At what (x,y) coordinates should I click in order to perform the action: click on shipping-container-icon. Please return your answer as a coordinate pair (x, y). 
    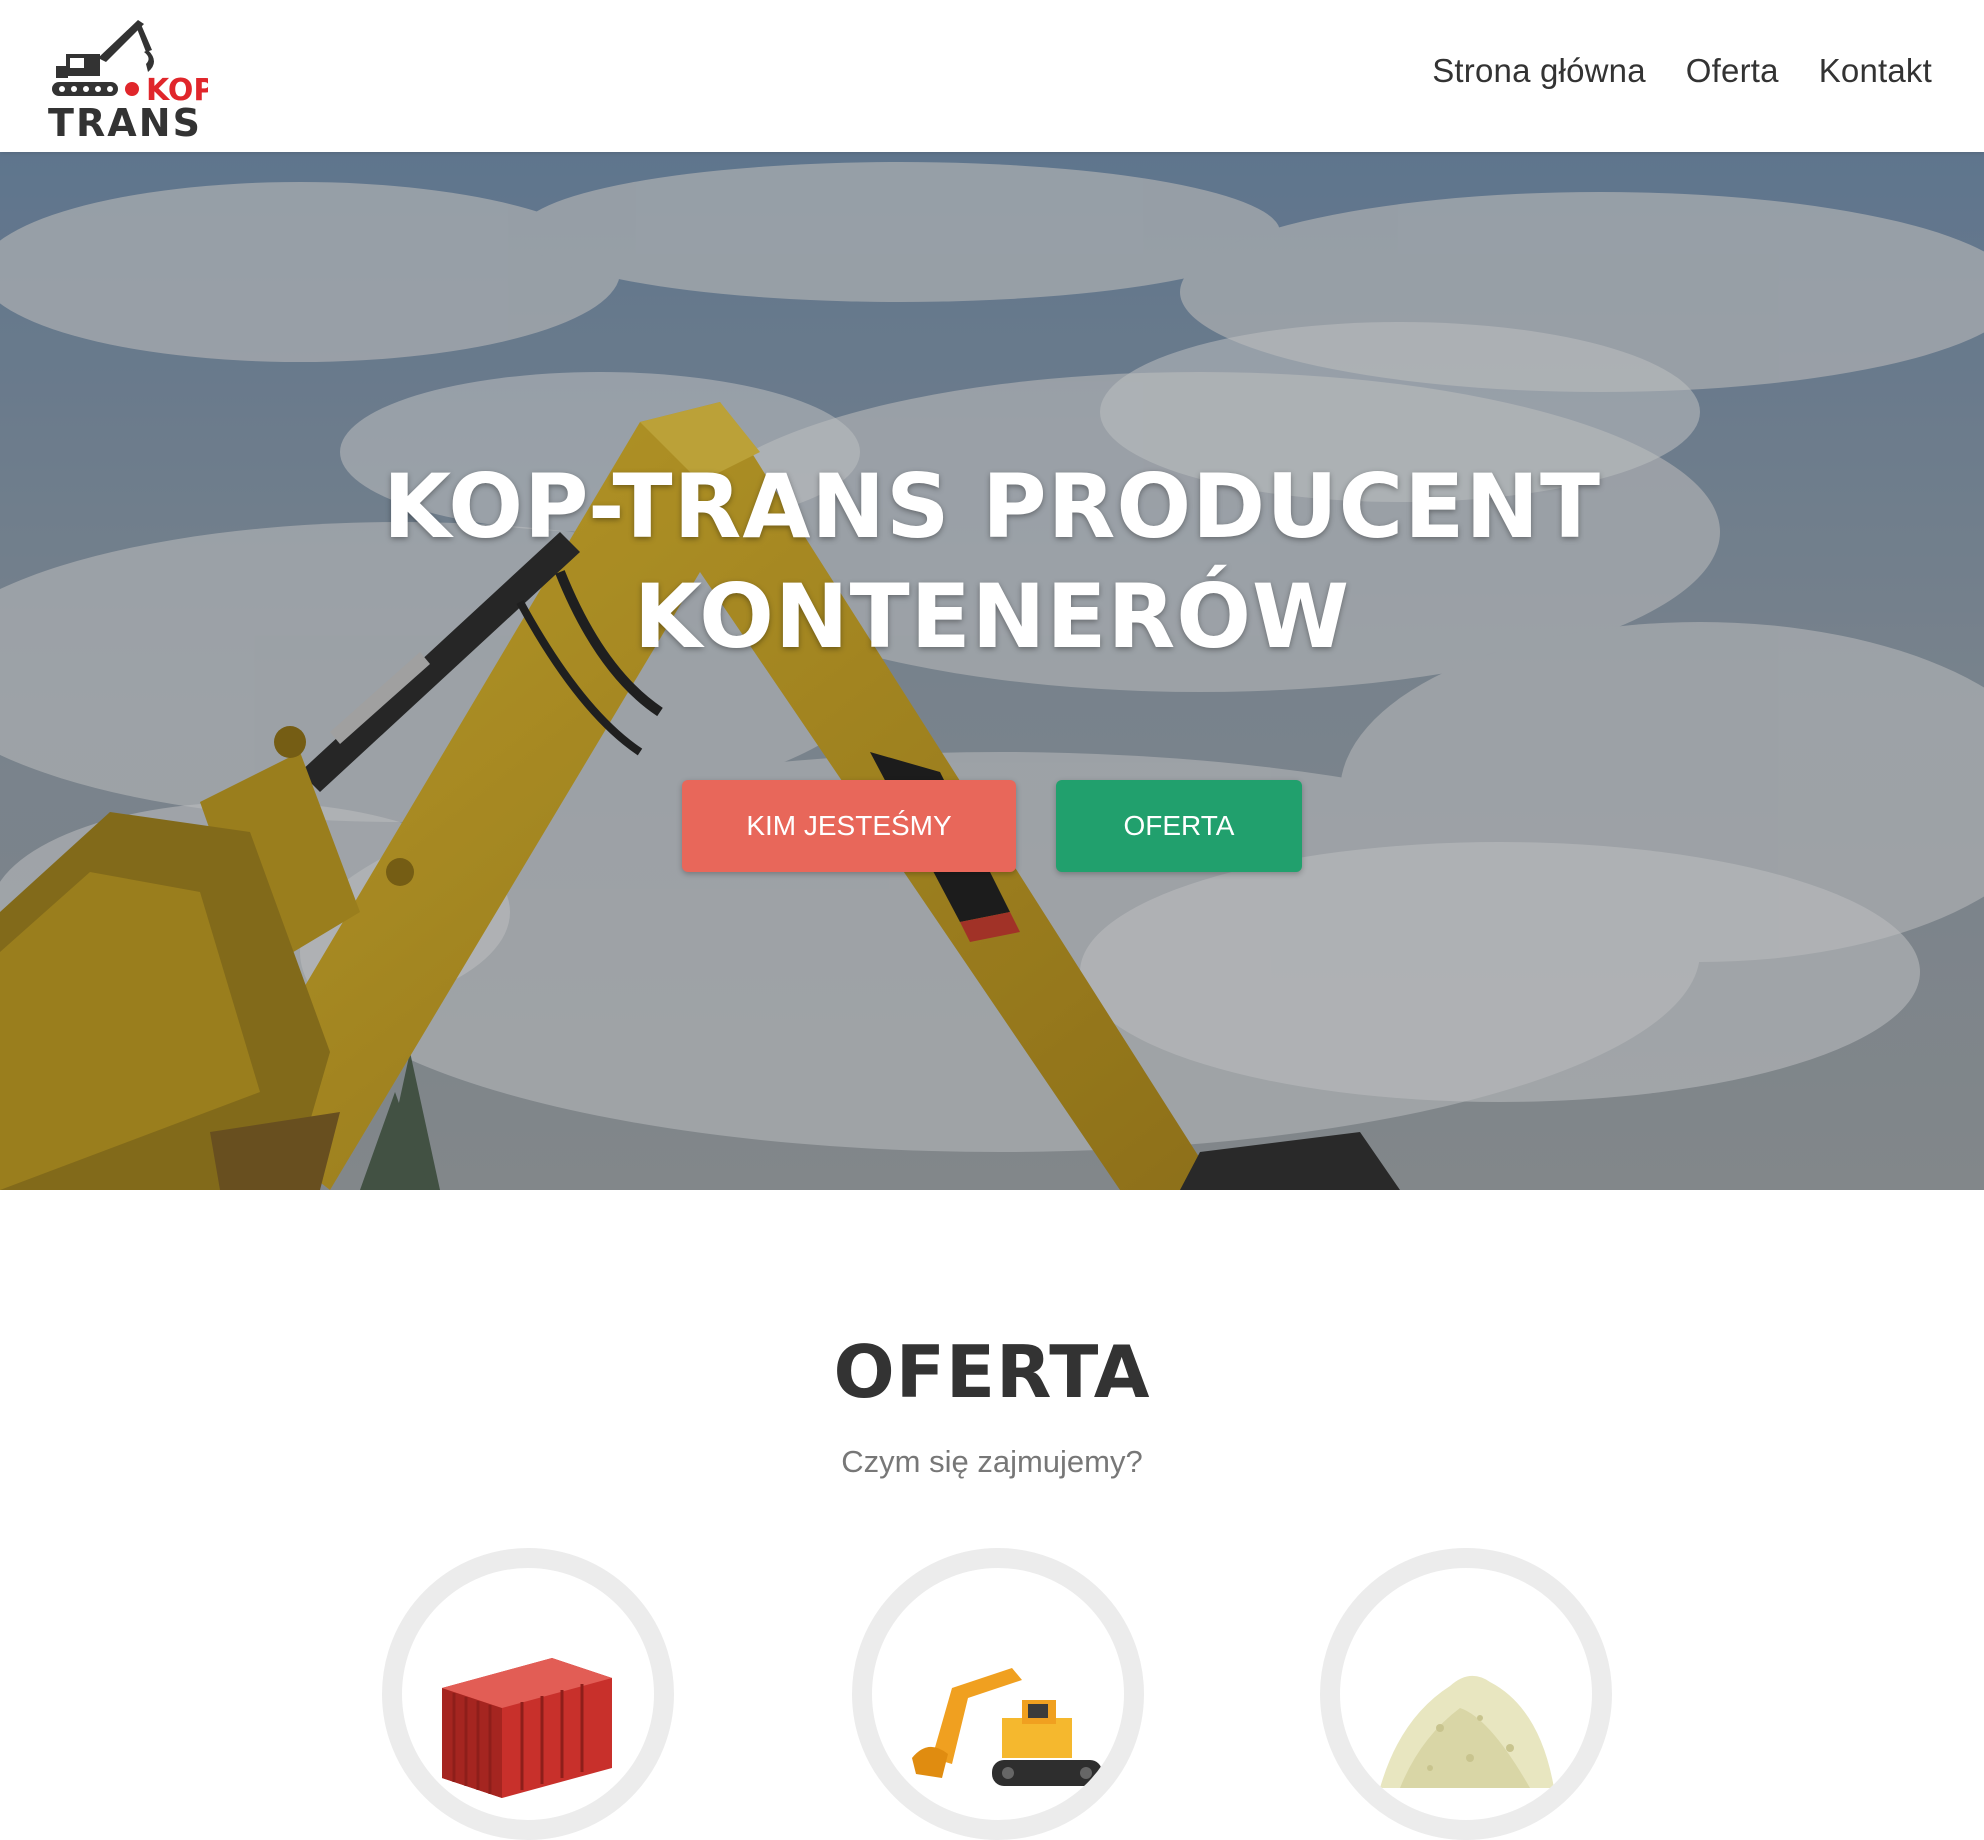
    Looking at the image, I should click on (527, 1728).